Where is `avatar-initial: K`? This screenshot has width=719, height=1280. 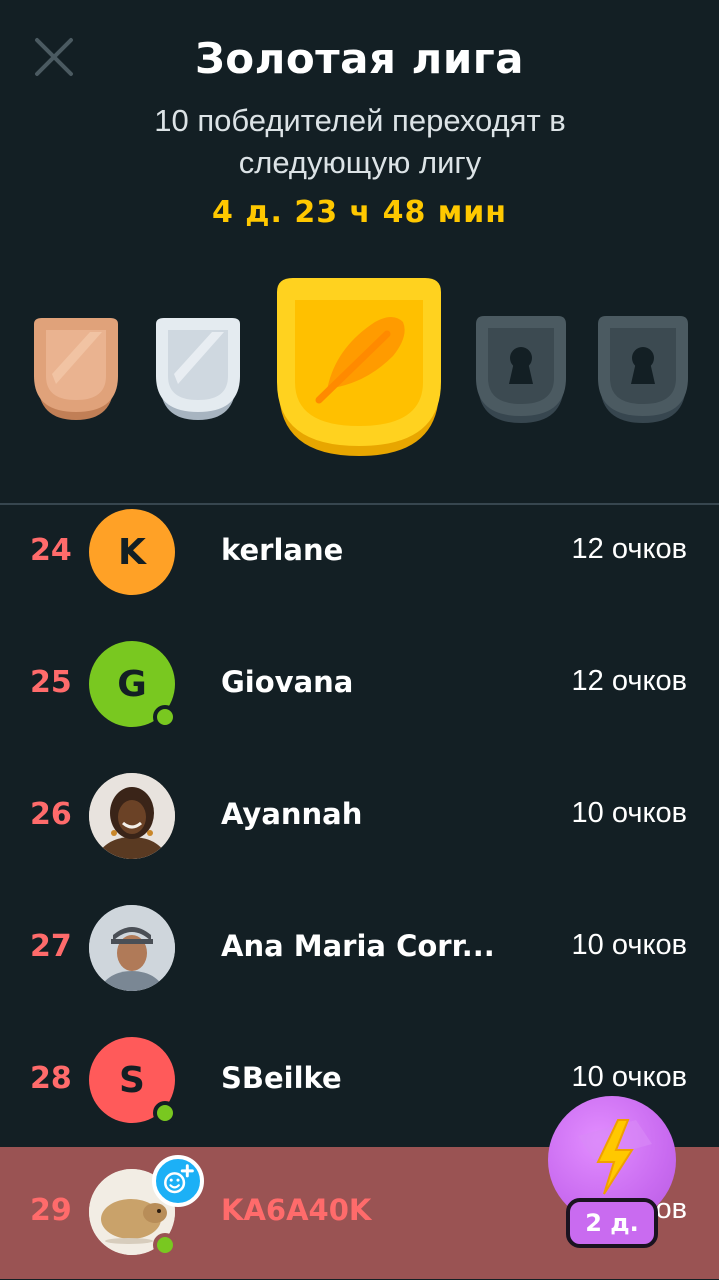
avatar-initial: K is located at coordinates (132, 552).